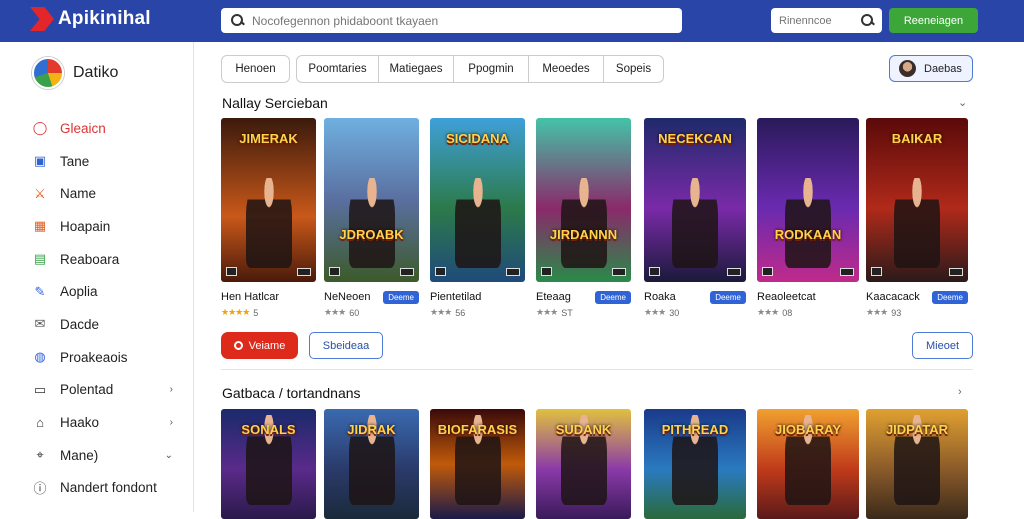 Image resolution: width=1024 pixels, height=519 pixels. I want to click on sidebar-item: ⌖ Mane) ⌄, so click(104, 455).